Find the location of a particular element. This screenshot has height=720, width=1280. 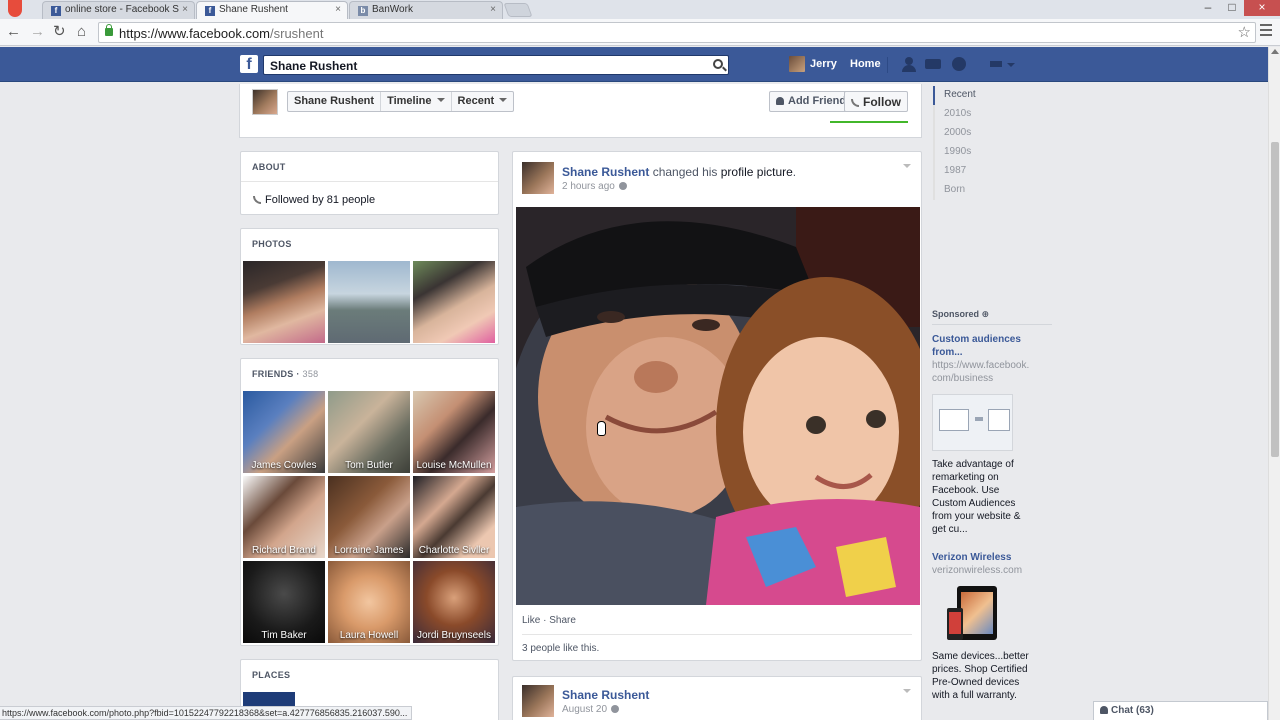

follow-button: Follow is located at coordinates (876, 101).